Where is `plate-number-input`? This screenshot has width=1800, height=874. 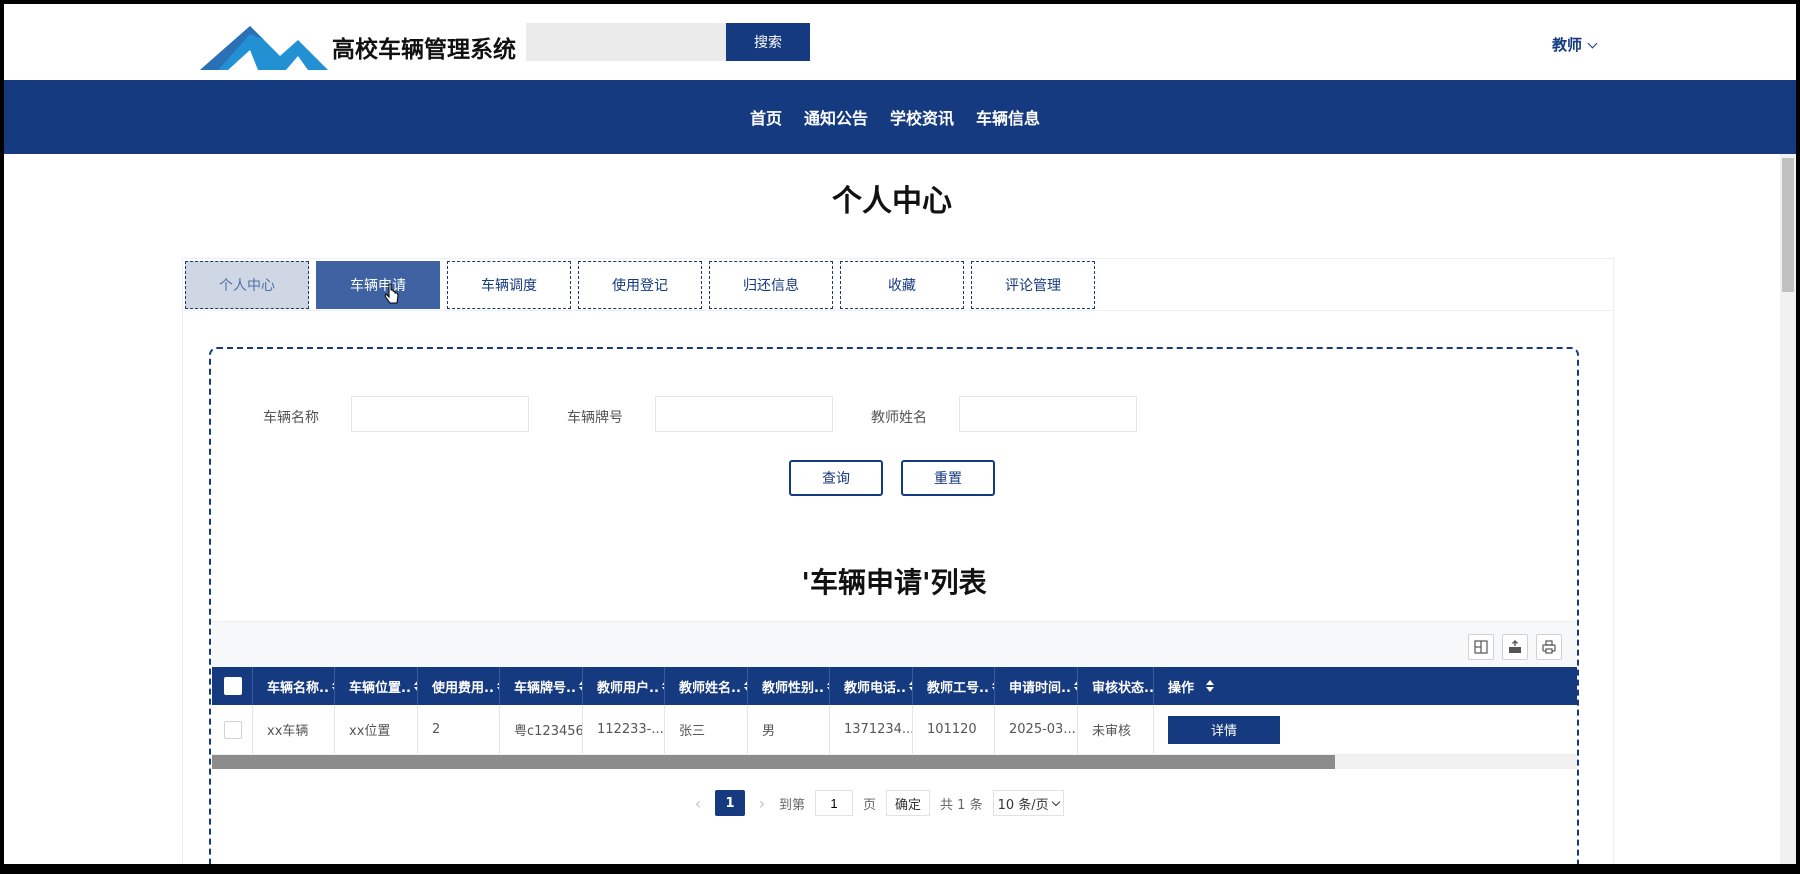 plate-number-input is located at coordinates (744, 414).